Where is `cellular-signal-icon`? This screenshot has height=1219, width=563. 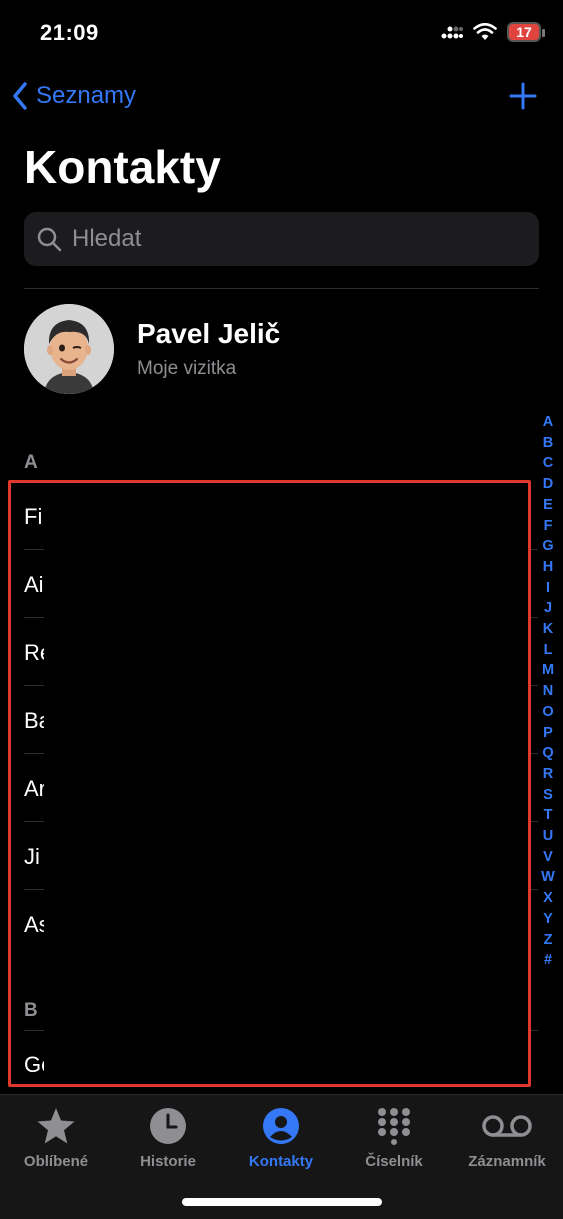
cellular-signal-icon is located at coordinates (452, 32).